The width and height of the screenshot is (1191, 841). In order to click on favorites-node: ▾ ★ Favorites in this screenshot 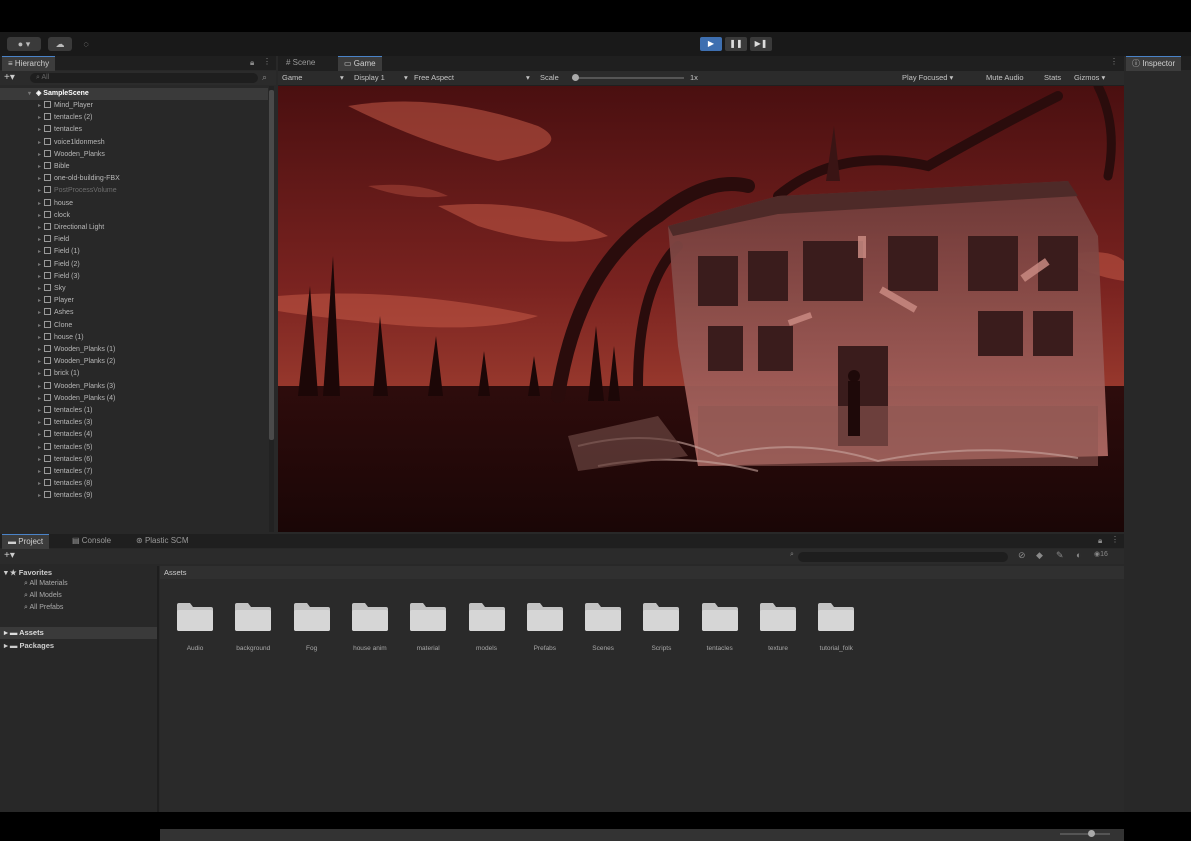, I will do `click(28, 572)`.